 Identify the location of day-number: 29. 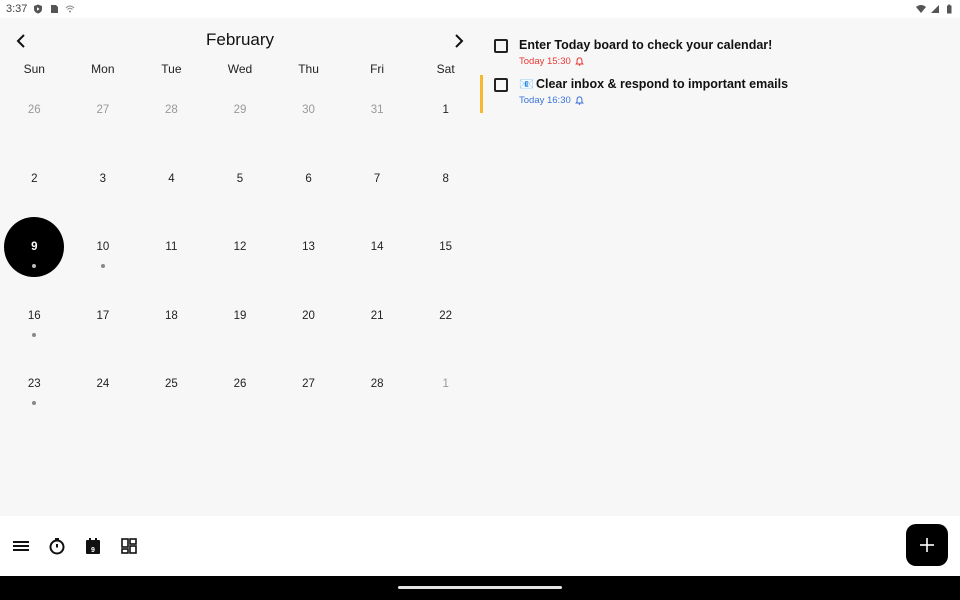
(240, 110).